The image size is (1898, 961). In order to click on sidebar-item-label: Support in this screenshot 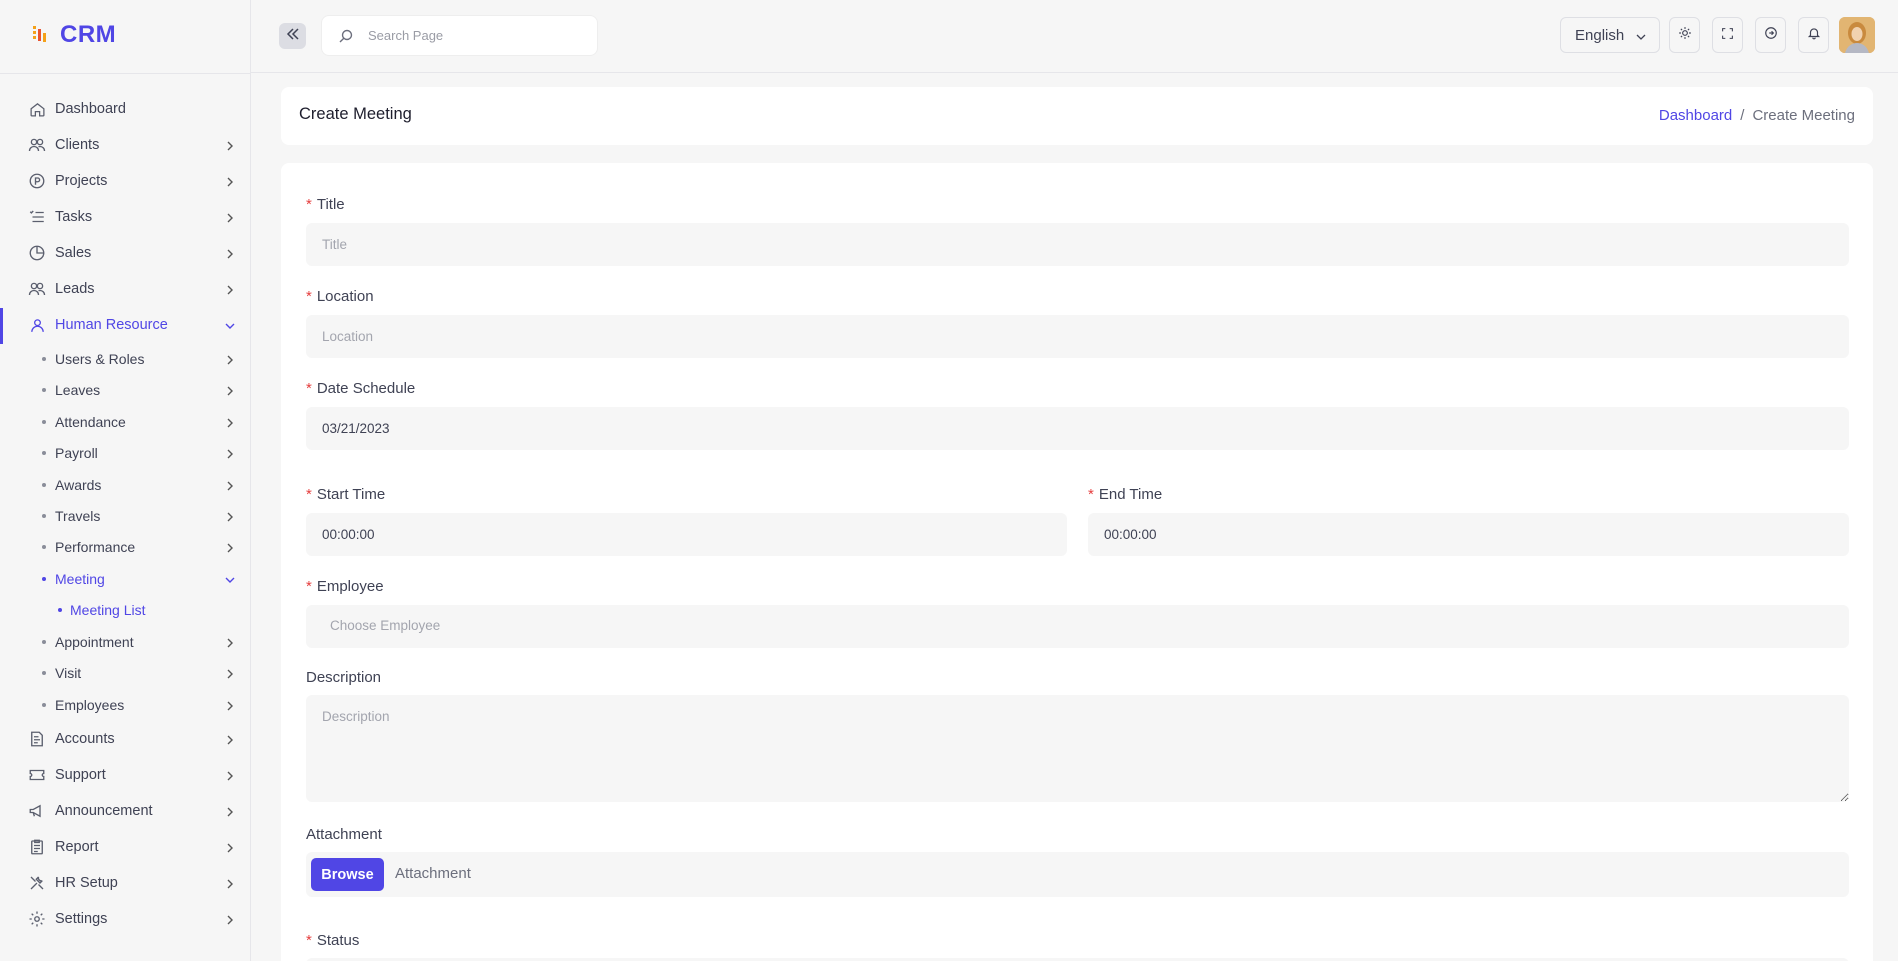, I will do `click(80, 775)`.